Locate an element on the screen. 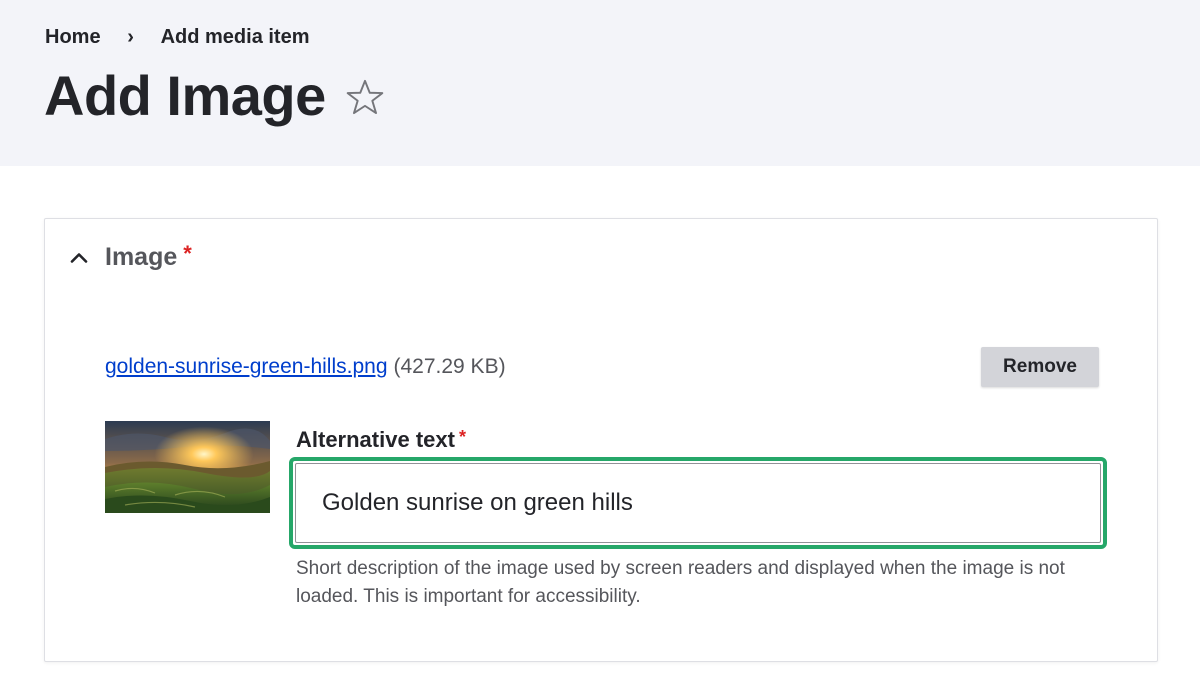  alt-text-input is located at coordinates (698, 503).